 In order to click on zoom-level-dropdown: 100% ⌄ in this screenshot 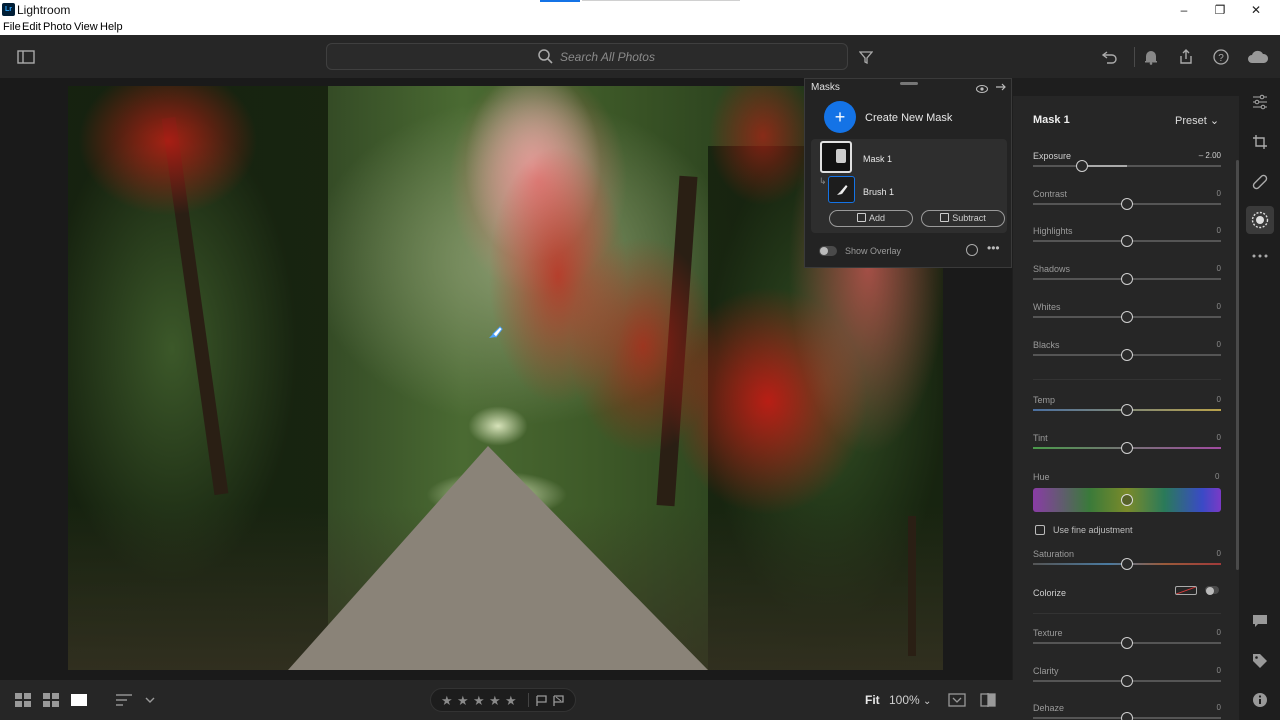, I will do `click(910, 700)`.